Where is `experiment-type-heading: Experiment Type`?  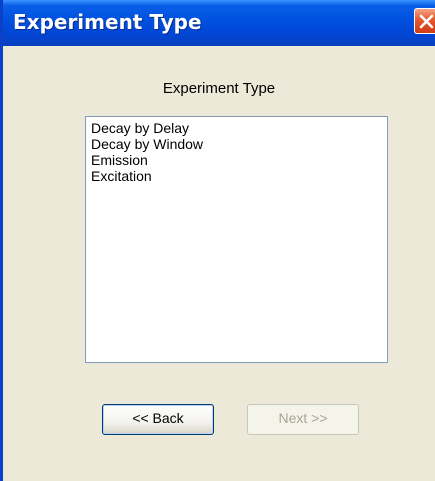
experiment-type-heading: Experiment Type is located at coordinates (219, 88).